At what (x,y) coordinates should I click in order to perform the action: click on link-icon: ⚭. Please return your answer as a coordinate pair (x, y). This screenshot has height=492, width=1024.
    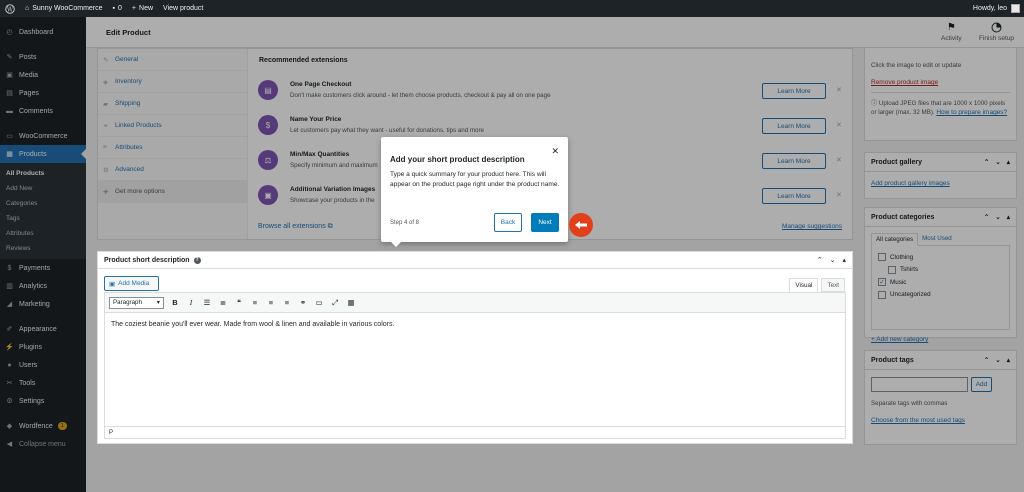
    Looking at the image, I should click on (303, 303).